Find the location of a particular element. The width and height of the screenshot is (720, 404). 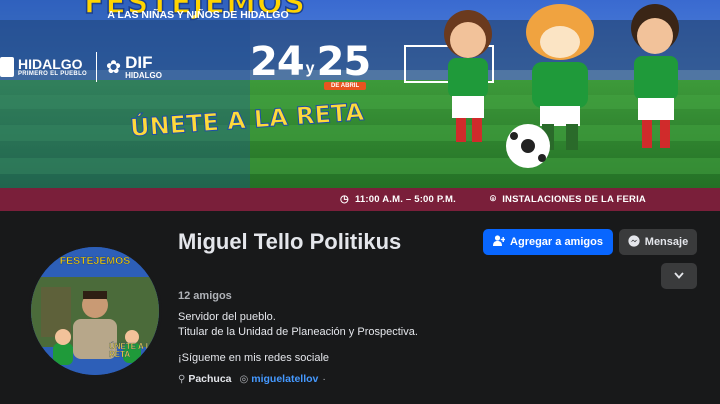

profile-meta: ⚲ Pachuca ◎ miguelatellov · is located at coordinates (252, 379).